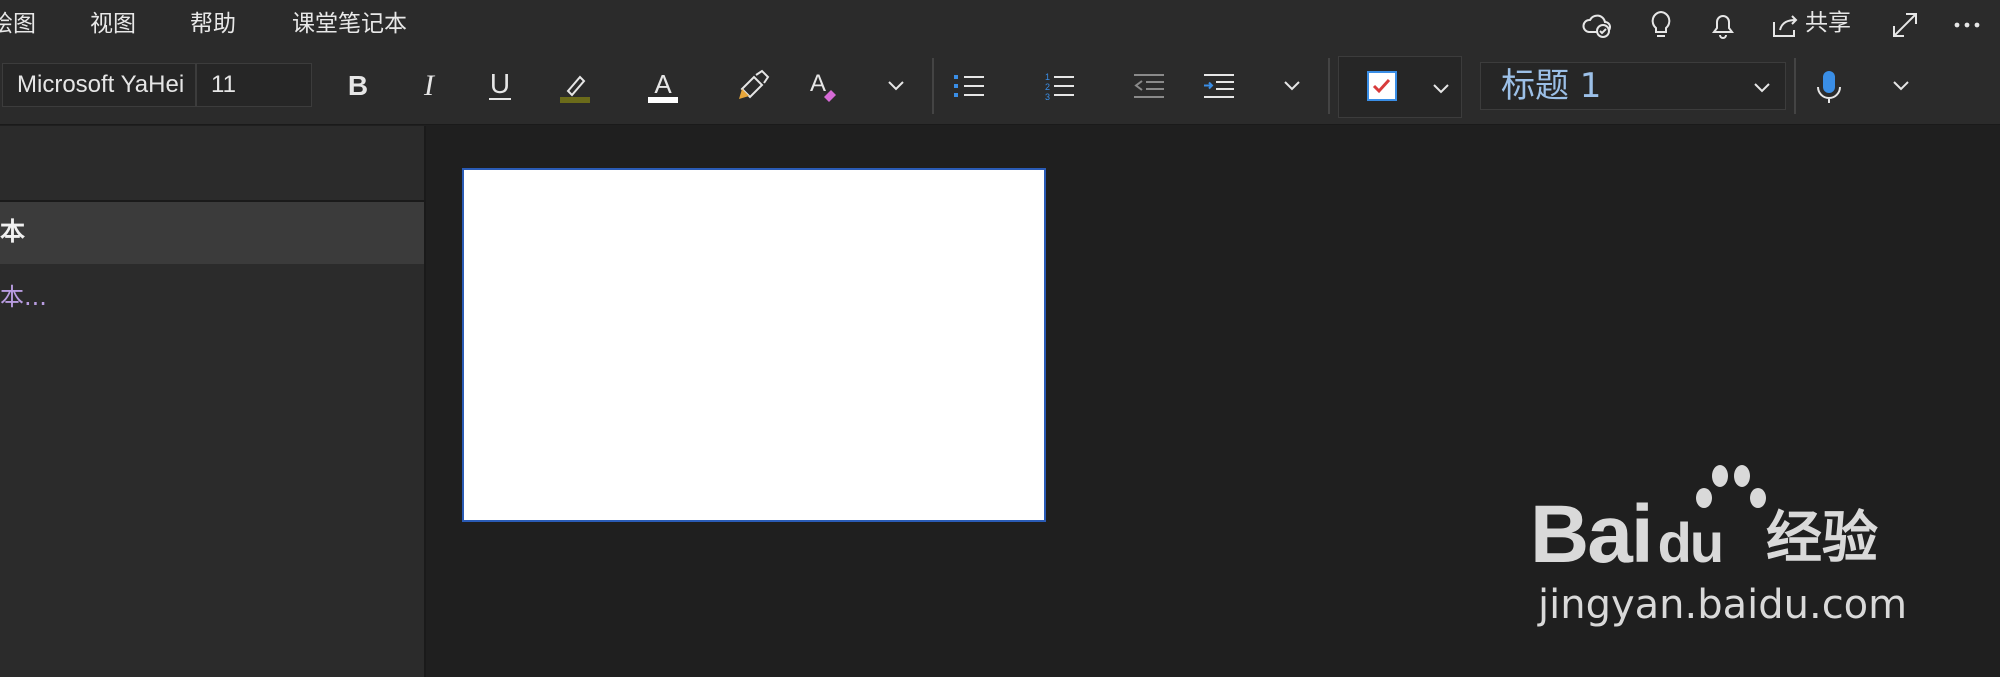 This screenshot has height=677, width=2000. I want to click on decrease-indent-icon, so click(1149, 86).